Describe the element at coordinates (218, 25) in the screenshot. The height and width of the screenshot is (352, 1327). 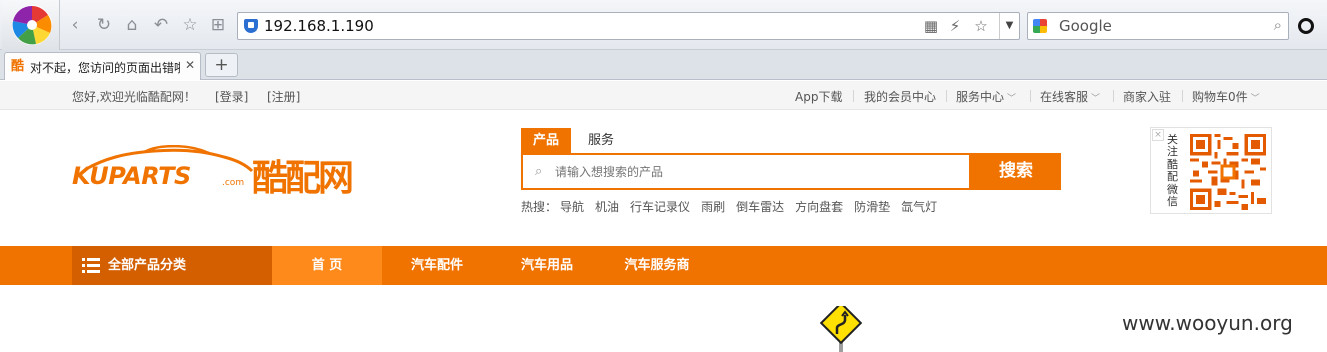
I see `grid-icon: ⊞` at that location.